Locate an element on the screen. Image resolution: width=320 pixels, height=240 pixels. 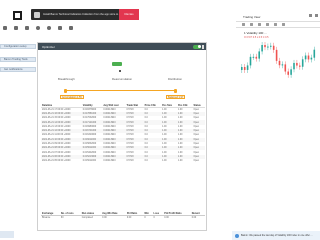
main-toolbar is located at coordinates (116, 28).